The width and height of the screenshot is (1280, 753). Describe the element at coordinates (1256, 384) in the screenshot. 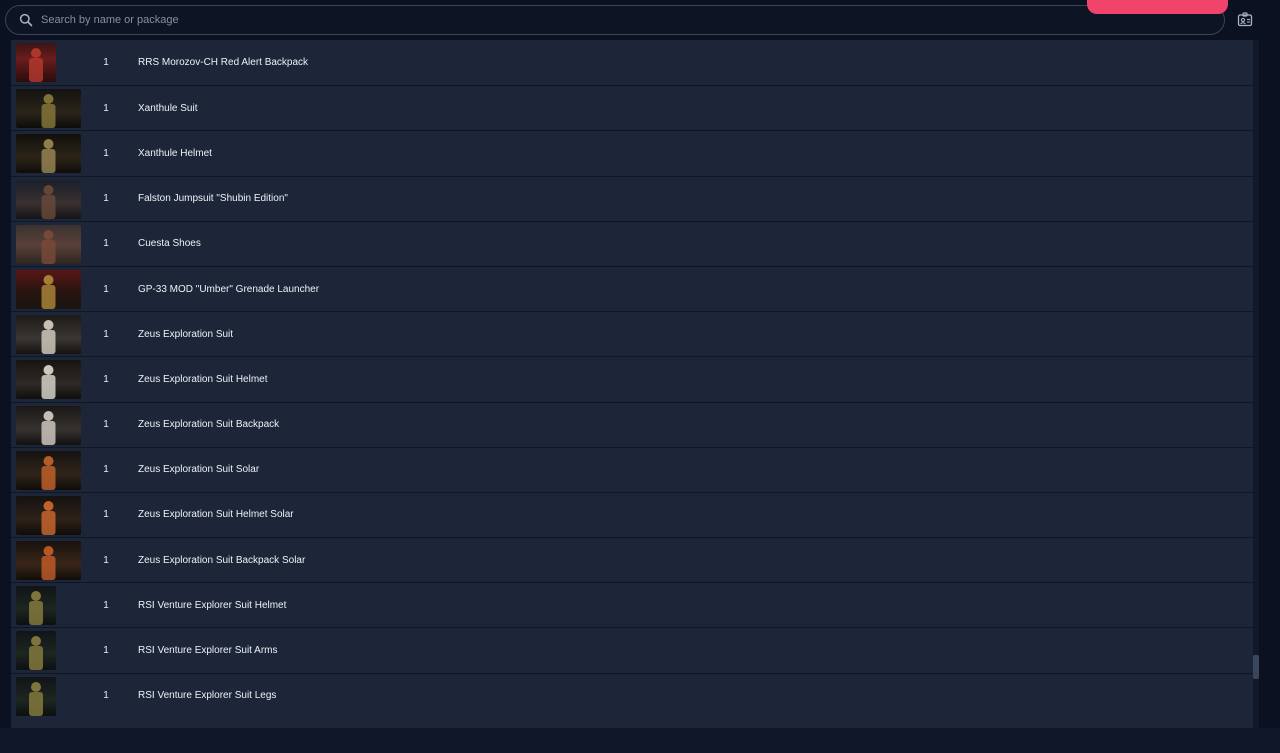

I see `scrollbar` at that location.